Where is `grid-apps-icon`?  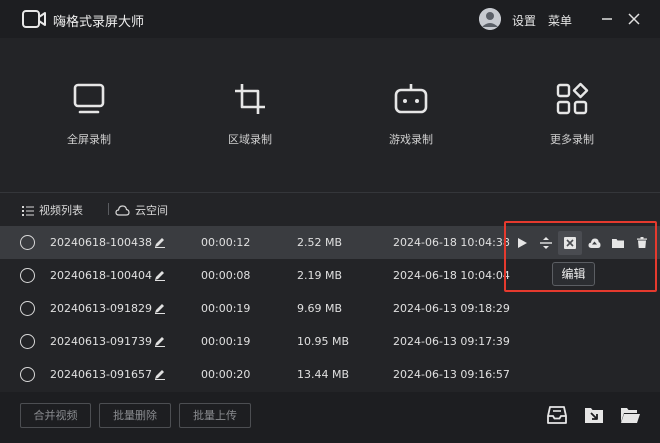
grid-apps-icon is located at coordinates (572, 98).